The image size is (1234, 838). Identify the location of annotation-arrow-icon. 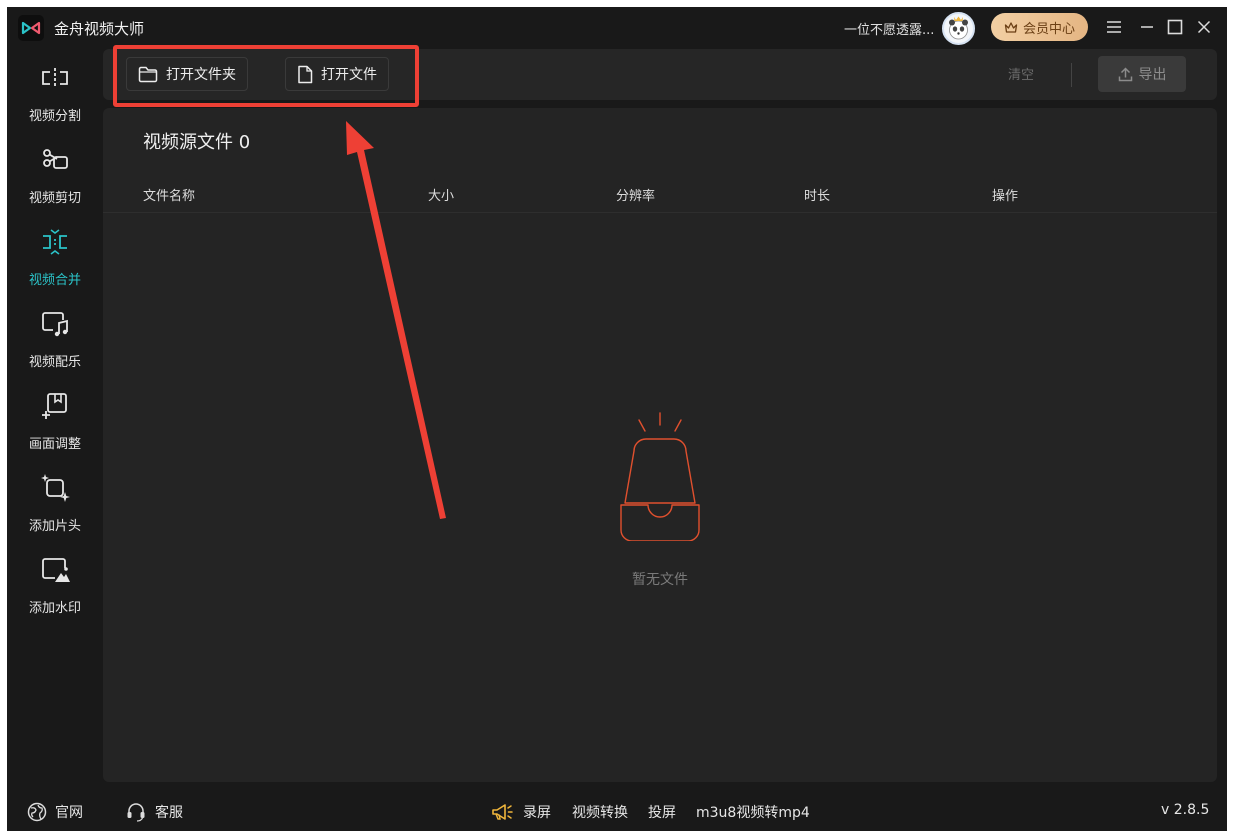
(396, 320).